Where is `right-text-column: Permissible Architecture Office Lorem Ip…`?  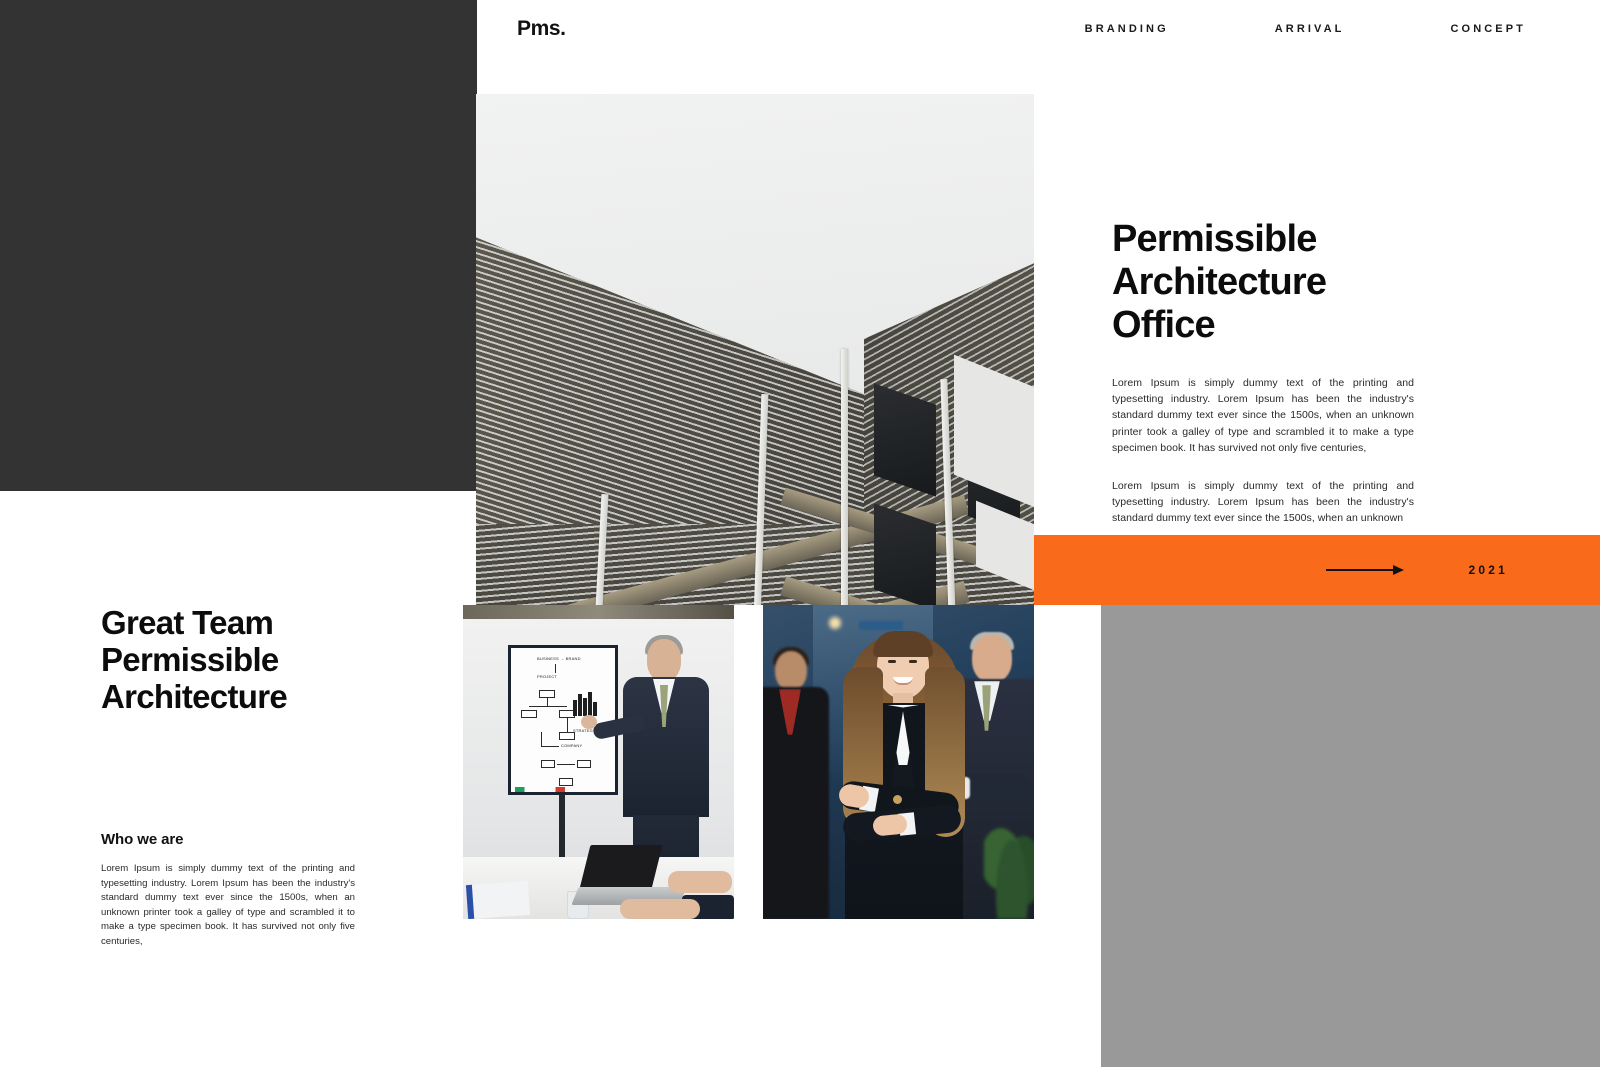 right-text-column: Permissible Architecture Office Lorem Ip… is located at coordinates (1263, 372).